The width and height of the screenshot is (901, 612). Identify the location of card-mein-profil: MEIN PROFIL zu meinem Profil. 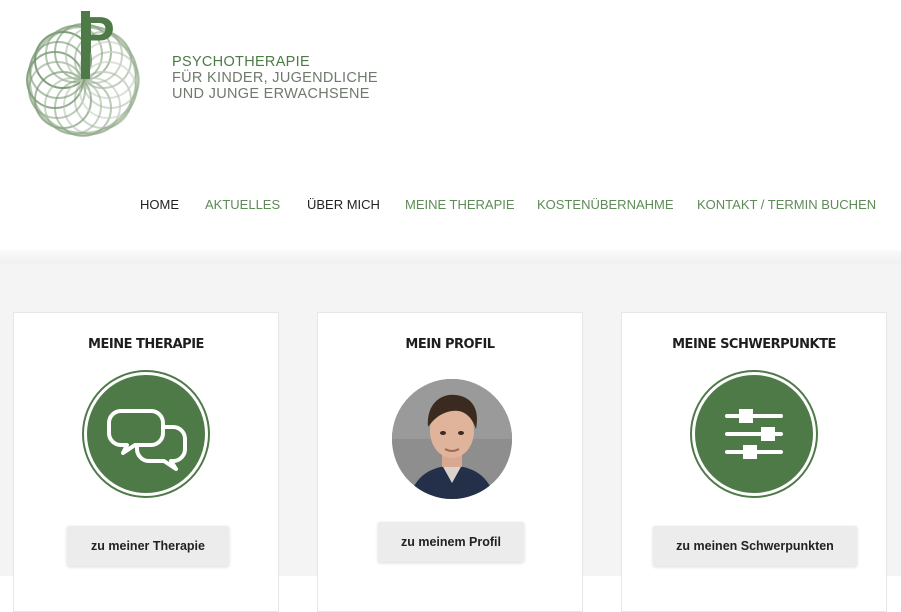
(450, 462).